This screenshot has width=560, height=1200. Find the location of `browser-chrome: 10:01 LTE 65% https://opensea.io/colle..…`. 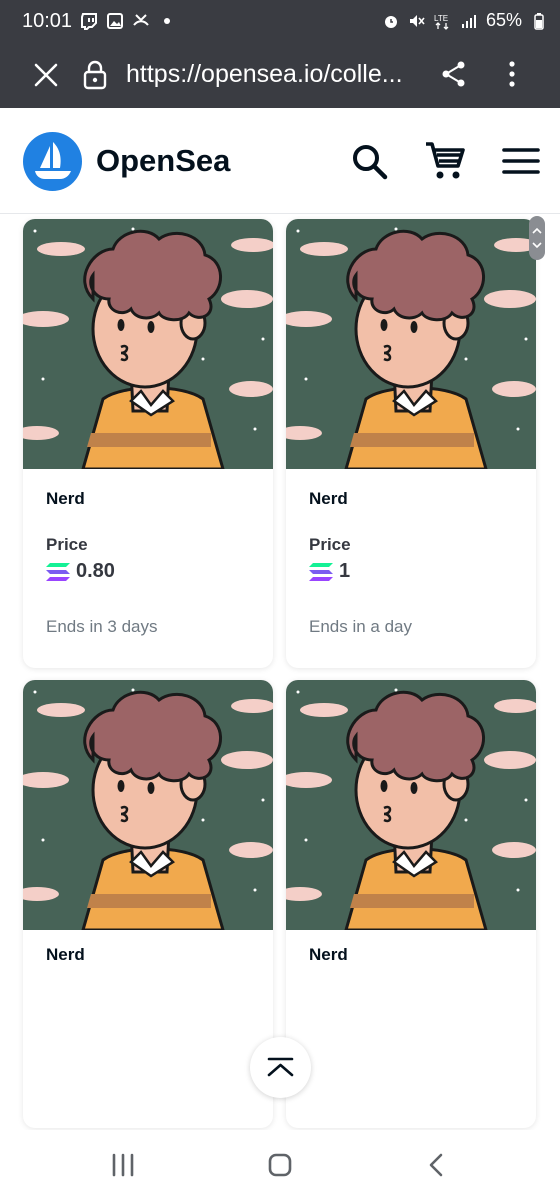

browser-chrome: 10:01 LTE 65% https://opensea.io/colle..… is located at coordinates (280, 54).